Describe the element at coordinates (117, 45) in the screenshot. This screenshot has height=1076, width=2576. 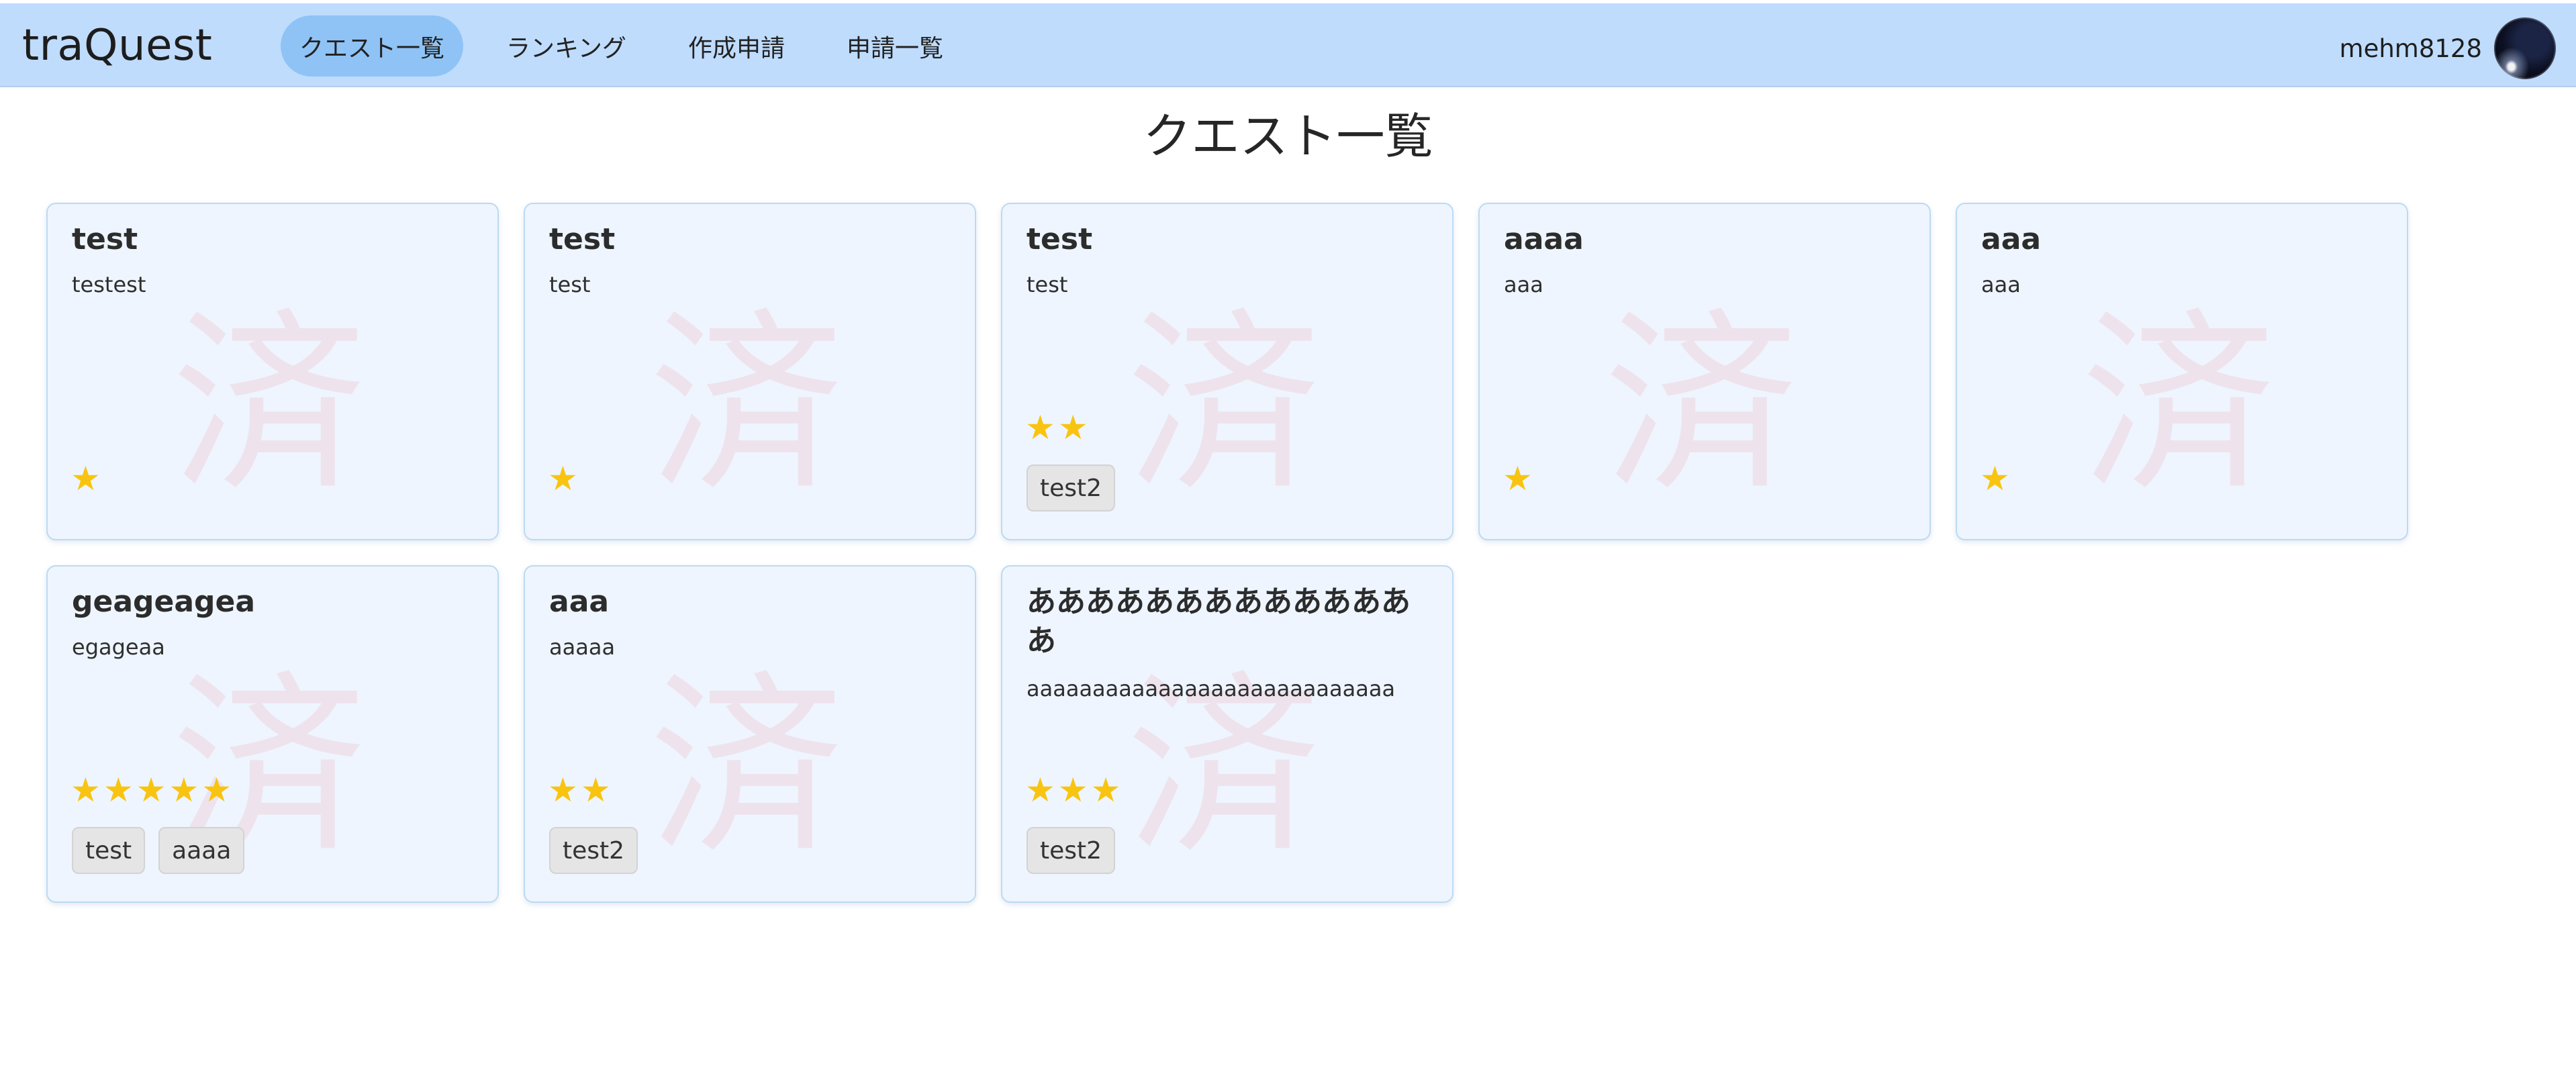
I see `brand-logo: traQuest` at that location.